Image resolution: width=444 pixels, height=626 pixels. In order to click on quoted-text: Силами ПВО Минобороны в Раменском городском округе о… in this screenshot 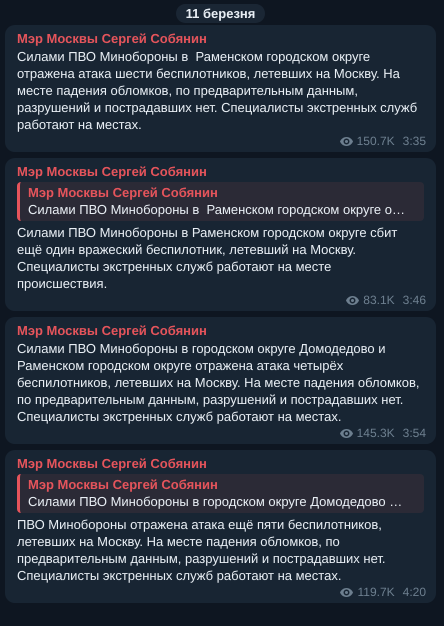, I will do `click(216, 209)`.